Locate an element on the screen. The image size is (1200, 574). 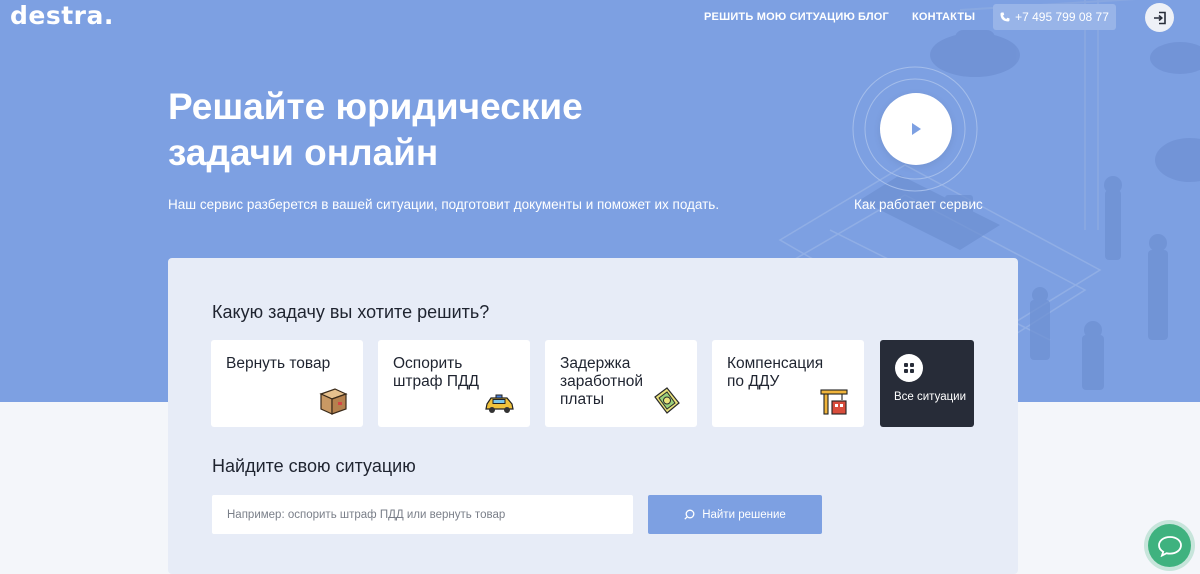
phone-button: +7 495 799 08 77 is located at coordinates (1054, 17).